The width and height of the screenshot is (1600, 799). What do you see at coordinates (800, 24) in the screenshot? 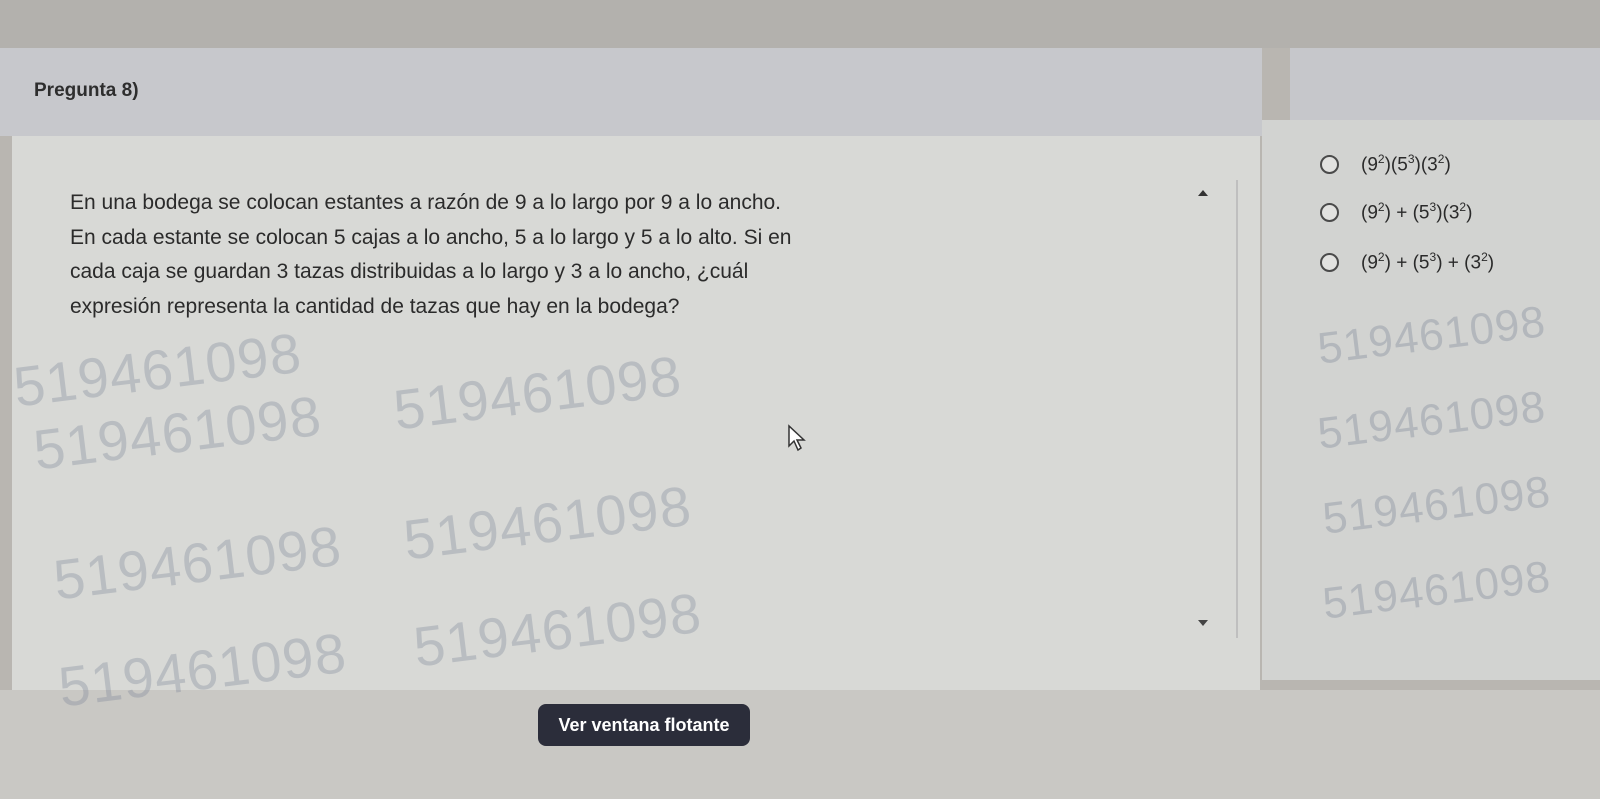
I see `top-strip` at bounding box center [800, 24].